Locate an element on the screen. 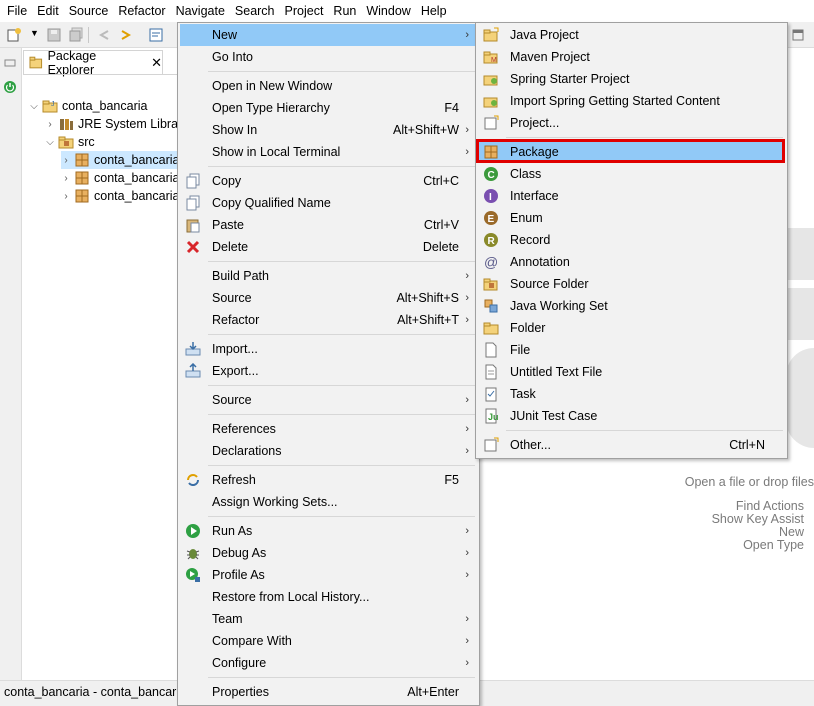  menu-item-team: Team › is located at coordinates (328, 619).